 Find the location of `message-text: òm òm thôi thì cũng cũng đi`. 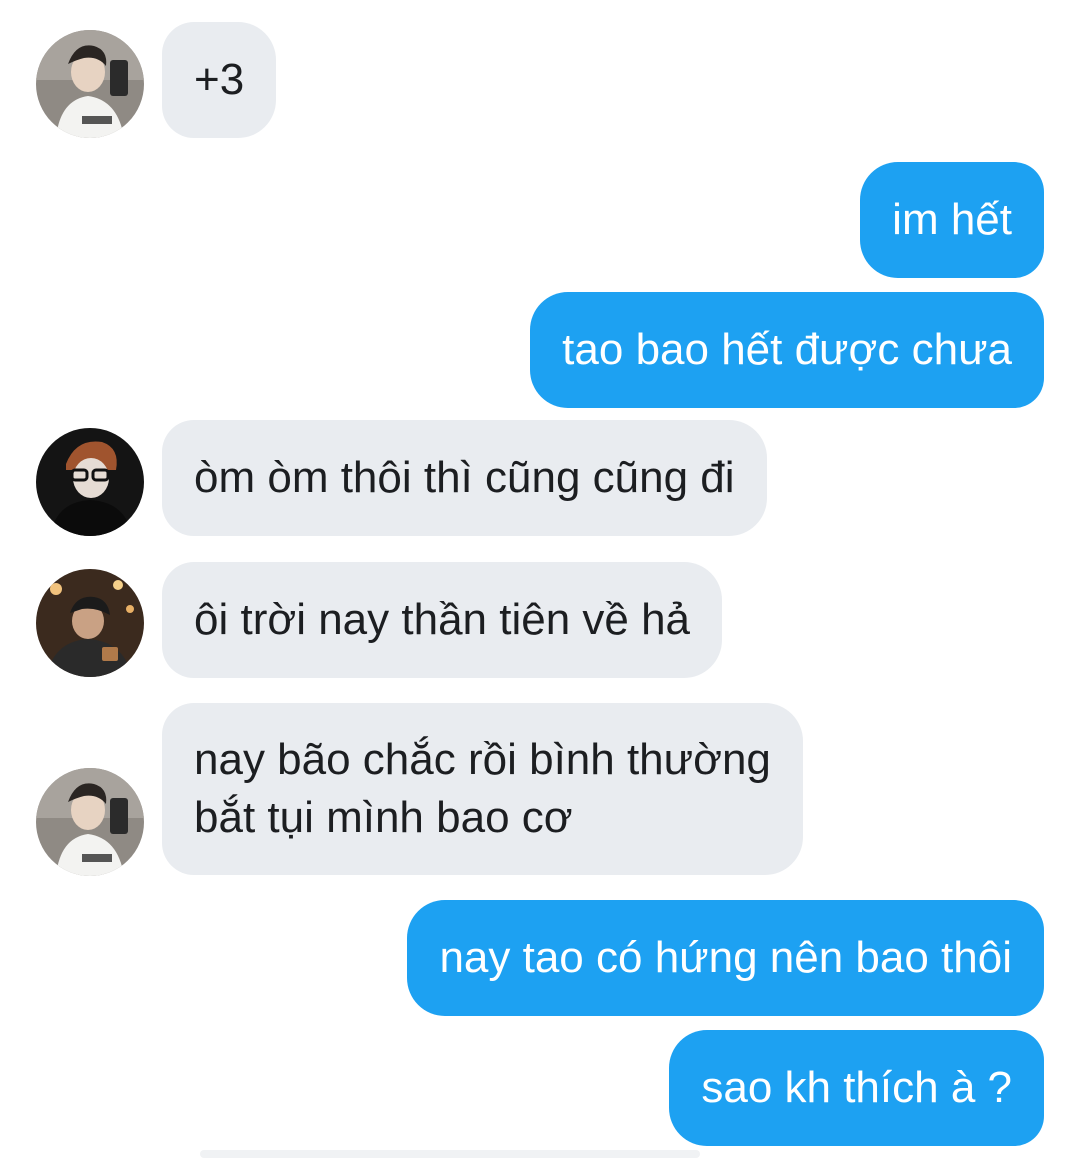

message-text: òm òm thôi thì cũng cũng đi is located at coordinates (464, 477).